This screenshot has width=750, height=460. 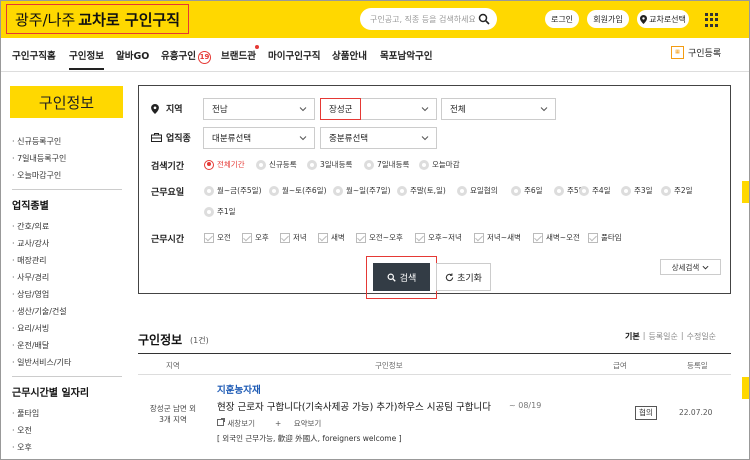 I want to click on sidebar-link: · 오전, so click(x=67, y=430).